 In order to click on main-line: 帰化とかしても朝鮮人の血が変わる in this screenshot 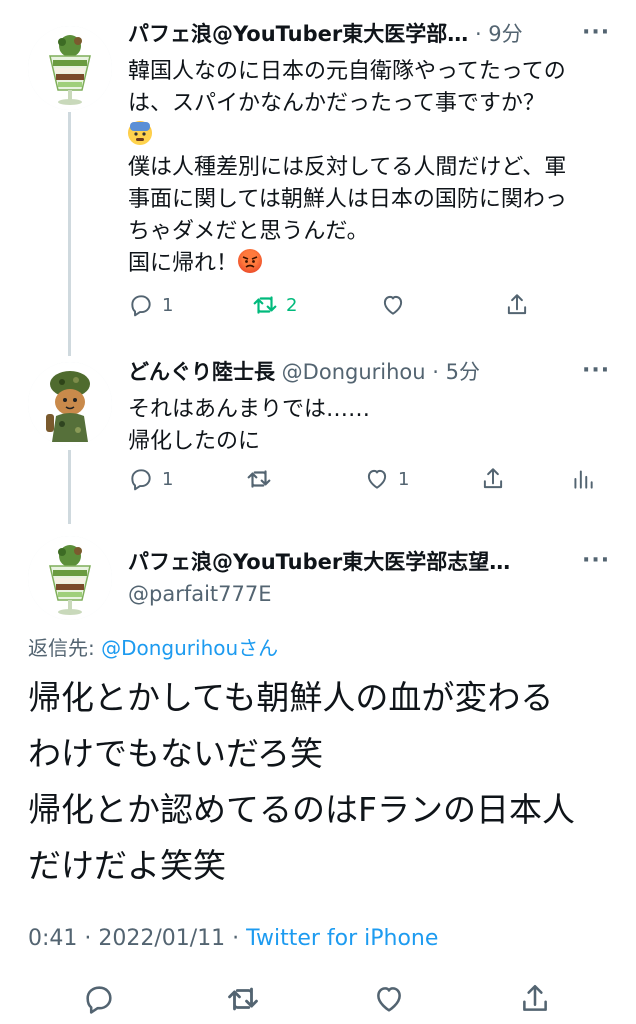, I will do `click(291, 697)`.